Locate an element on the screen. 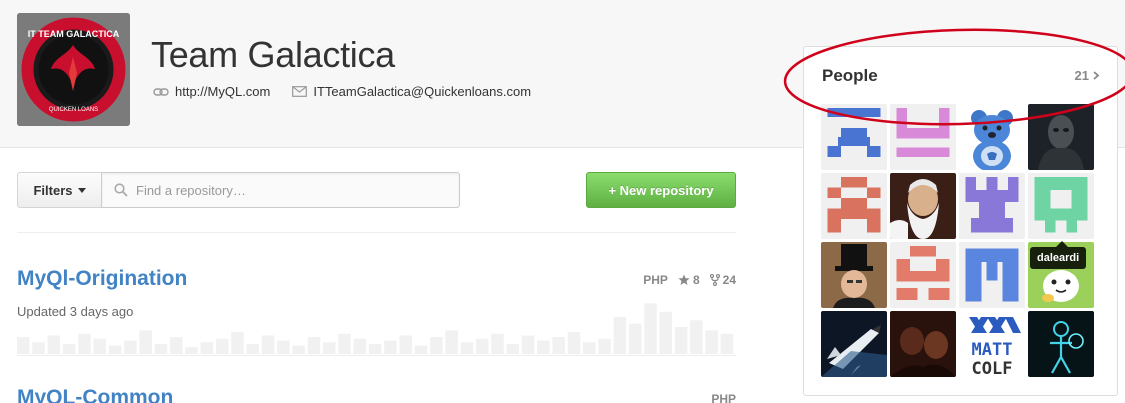  repo-stats: PHP 8 24 is located at coordinates (689, 280).